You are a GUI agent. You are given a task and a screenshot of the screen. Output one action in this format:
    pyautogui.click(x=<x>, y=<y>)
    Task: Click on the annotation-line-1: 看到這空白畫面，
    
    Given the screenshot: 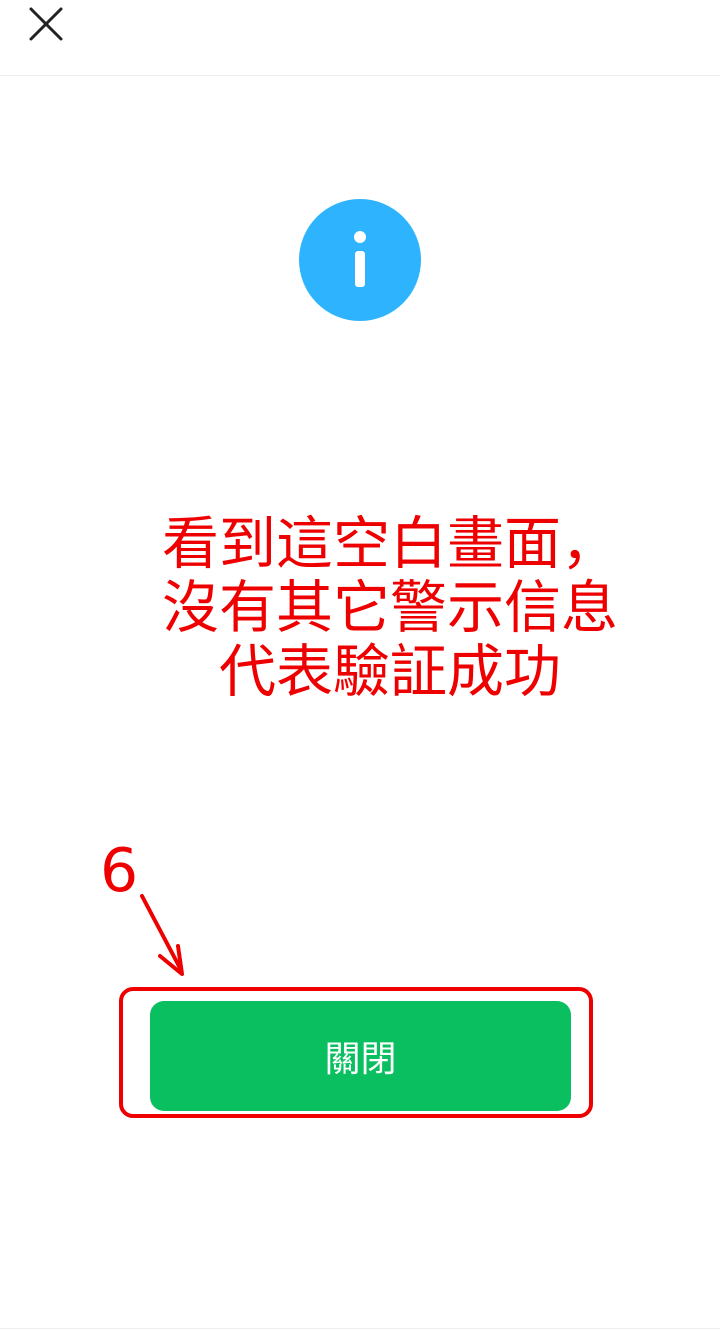 What is the action you would take?
    pyautogui.click(x=390, y=544)
    